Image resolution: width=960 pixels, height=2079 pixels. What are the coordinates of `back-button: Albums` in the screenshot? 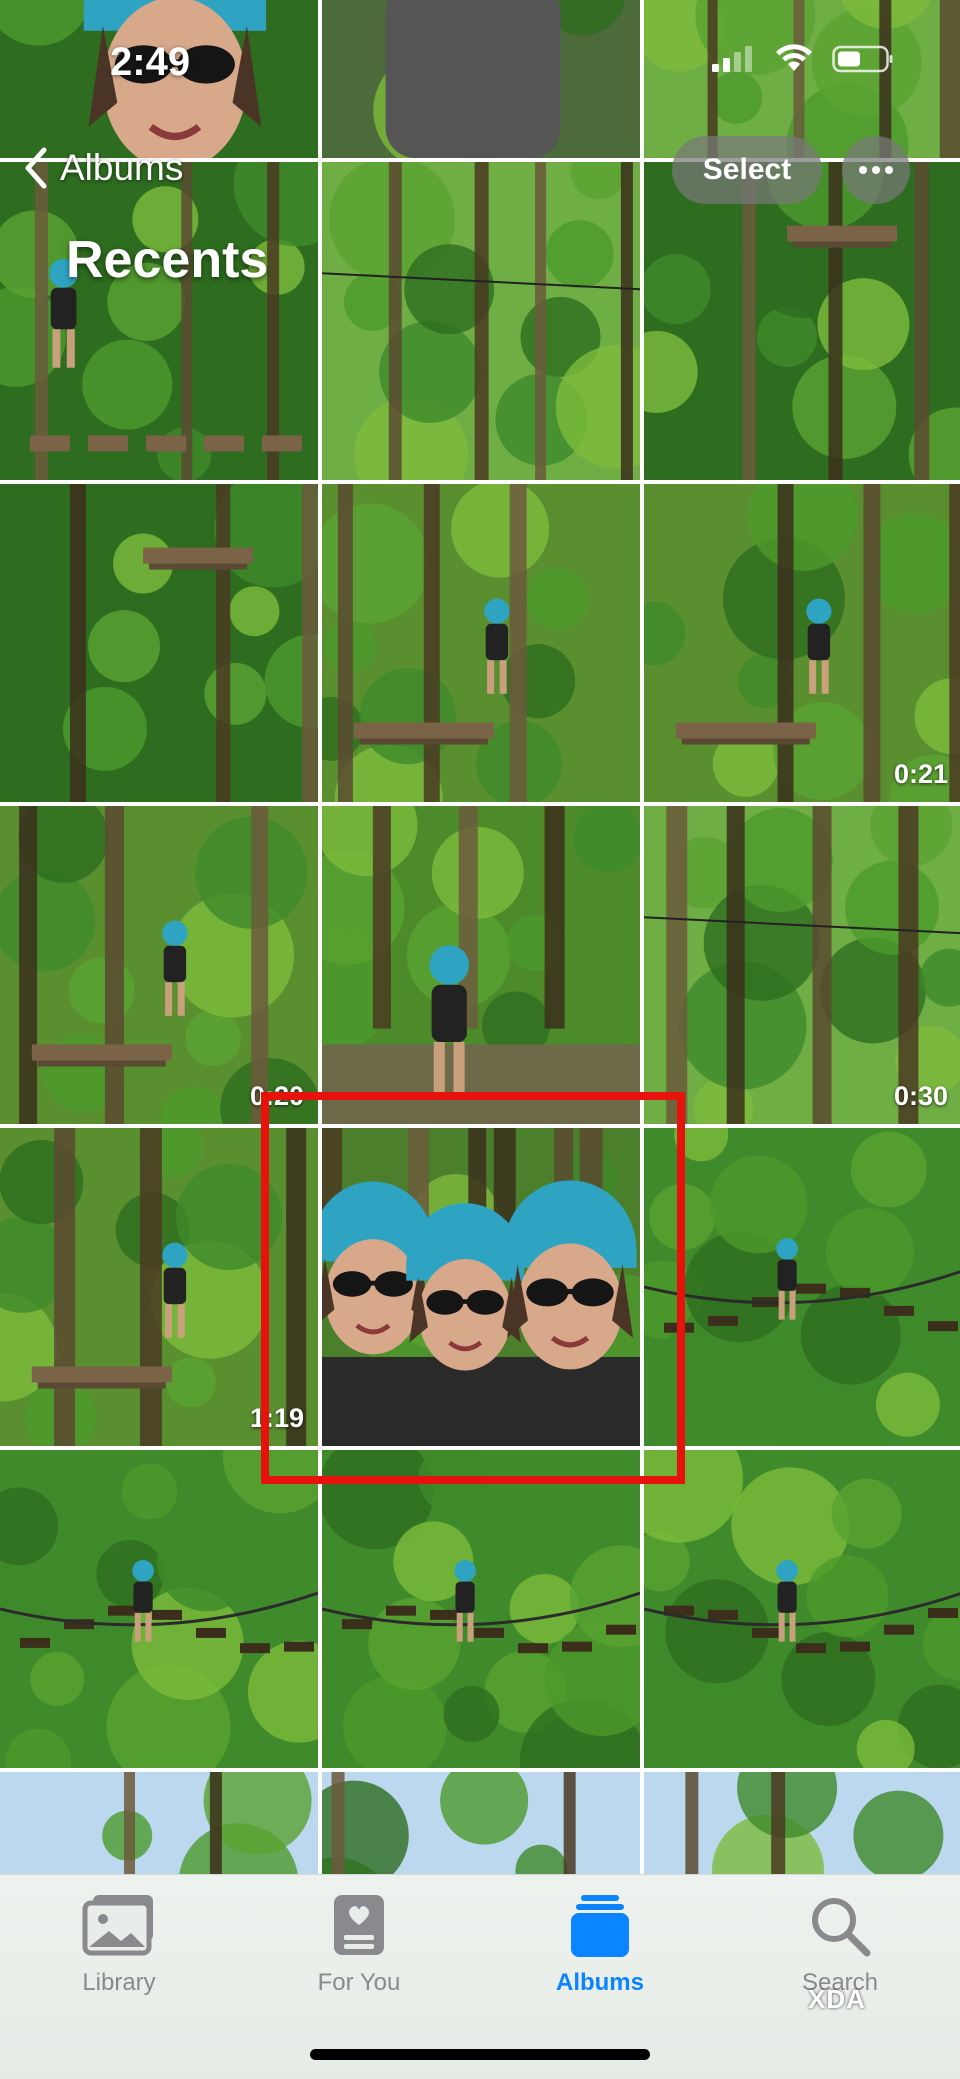 It's located at (102, 168).